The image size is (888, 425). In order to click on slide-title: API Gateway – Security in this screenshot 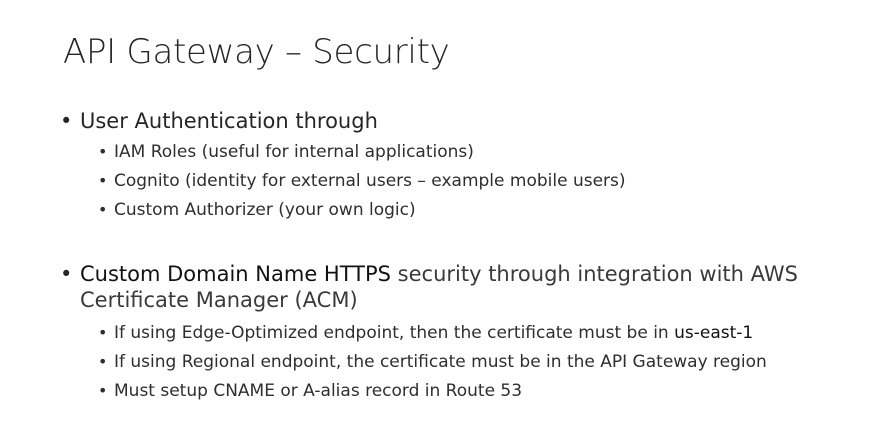, I will do `click(256, 52)`.